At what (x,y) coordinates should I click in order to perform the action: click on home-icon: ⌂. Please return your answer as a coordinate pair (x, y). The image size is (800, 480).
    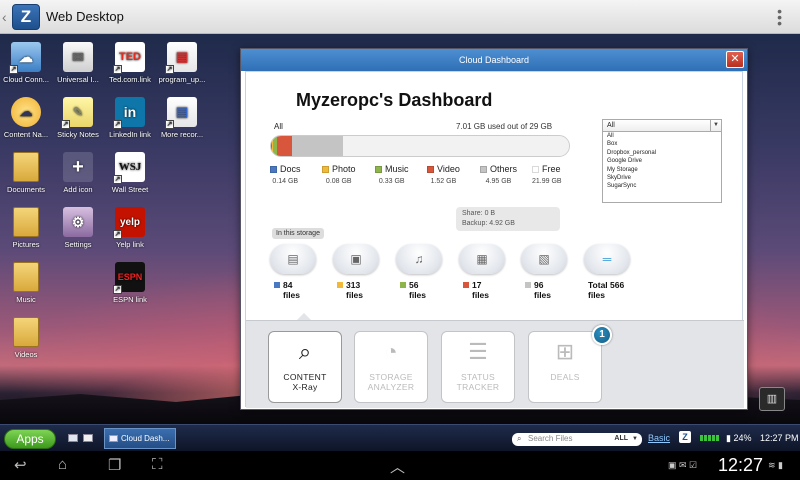
    Looking at the image, I should click on (62, 464).